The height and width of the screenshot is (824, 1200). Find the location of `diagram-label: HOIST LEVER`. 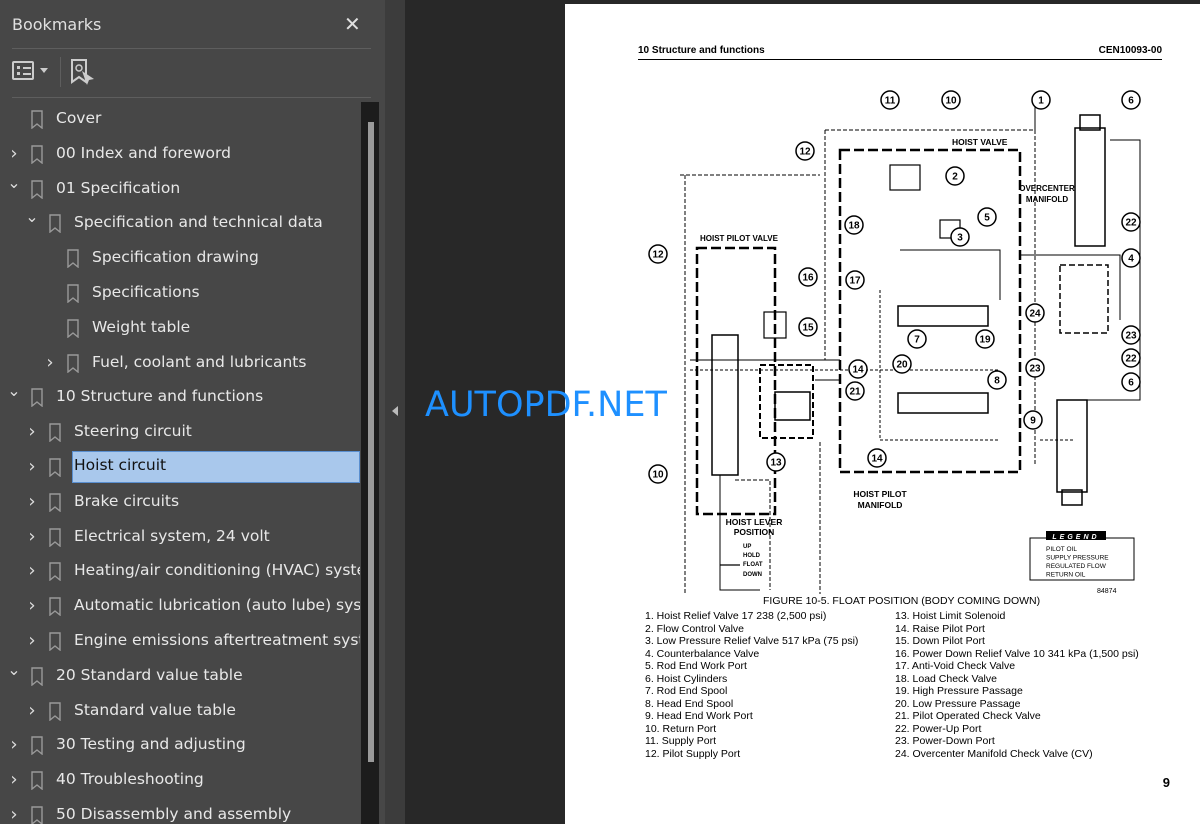

diagram-label: HOIST LEVER is located at coordinates (754, 522).